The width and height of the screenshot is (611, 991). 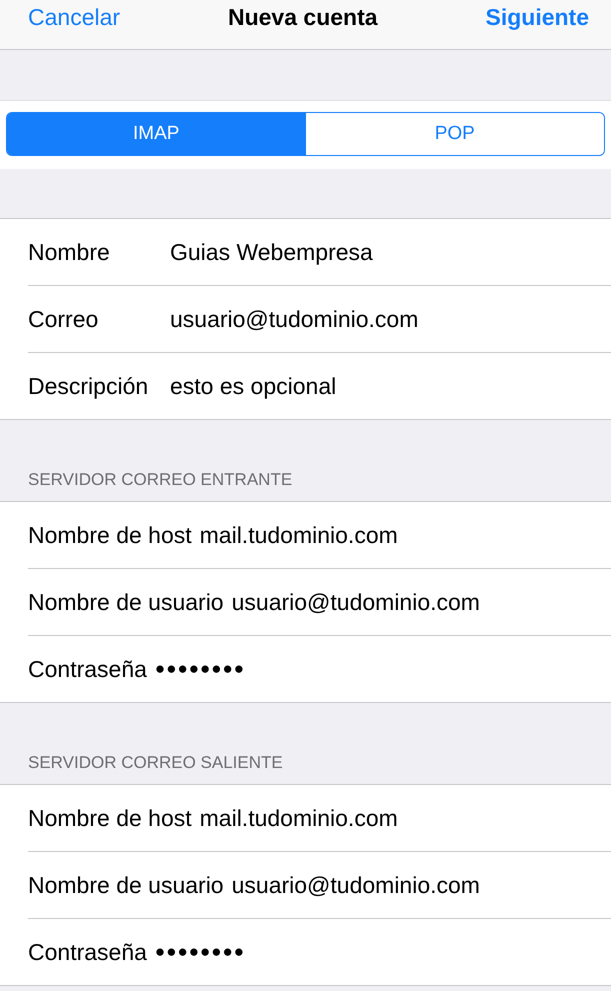 I want to click on input-field: esto es opcional, so click(x=253, y=386).